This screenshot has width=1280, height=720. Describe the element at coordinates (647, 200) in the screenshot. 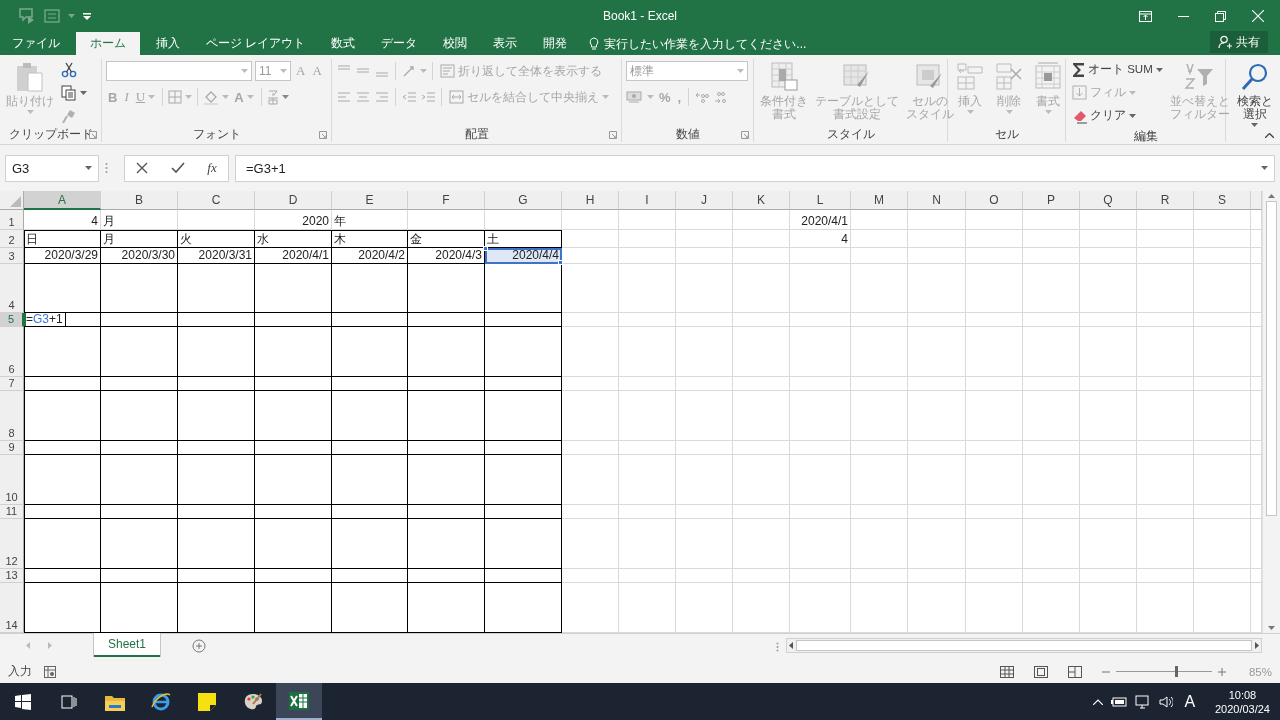

I see `column-header: I` at that location.